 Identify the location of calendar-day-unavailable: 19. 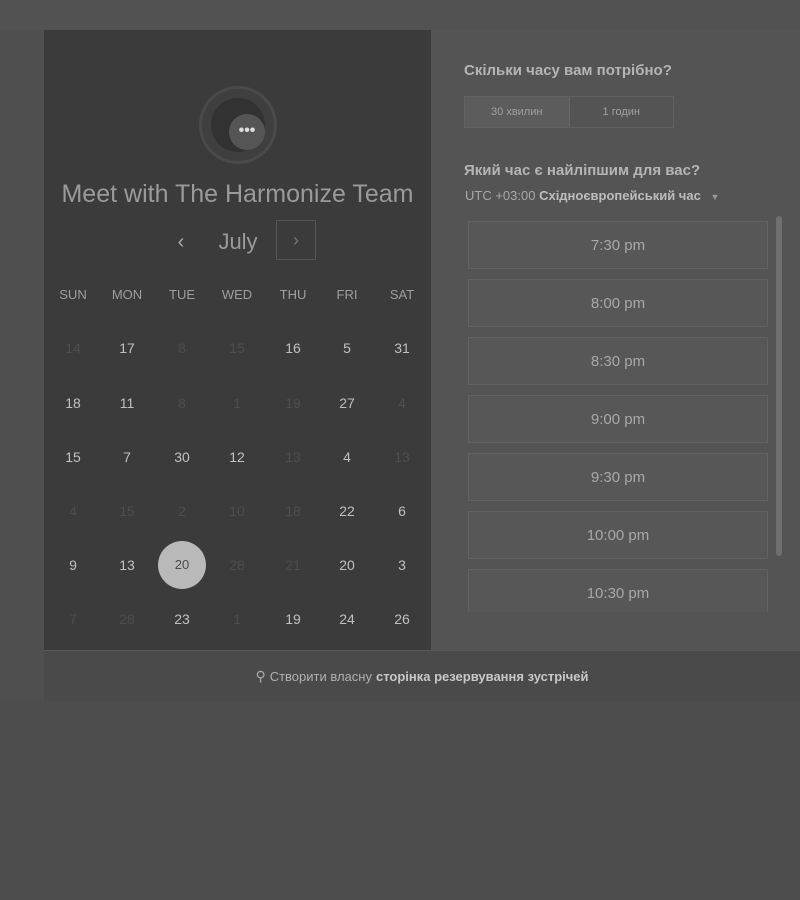
(293, 403).